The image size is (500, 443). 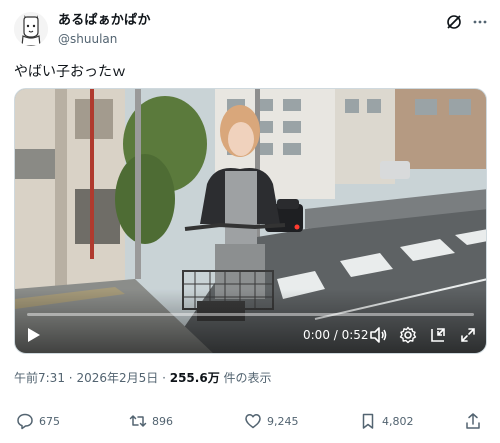 What do you see at coordinates (378, 335) in the screenshot?
I see `volume-icon` at bounding box center [378, 335].